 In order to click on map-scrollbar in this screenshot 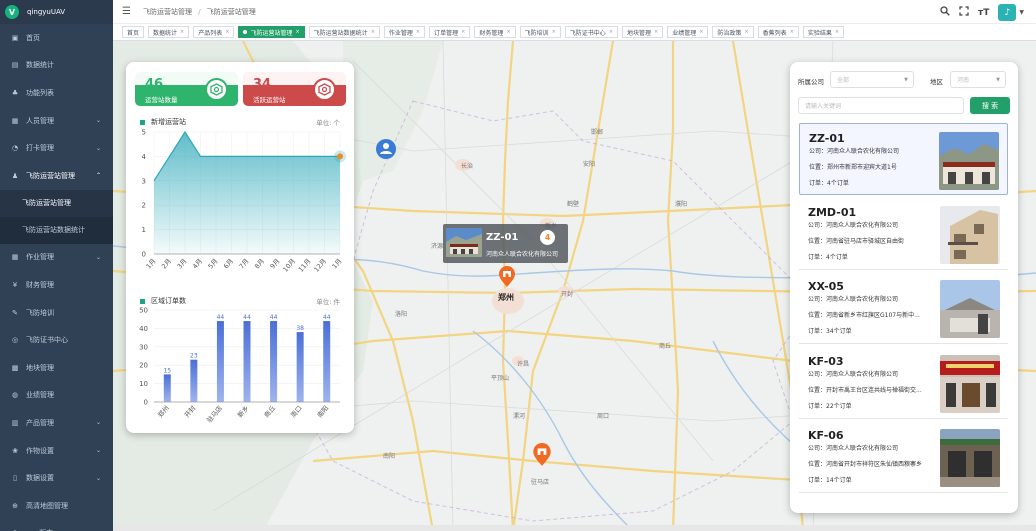, I will do `click(574, 528)`.